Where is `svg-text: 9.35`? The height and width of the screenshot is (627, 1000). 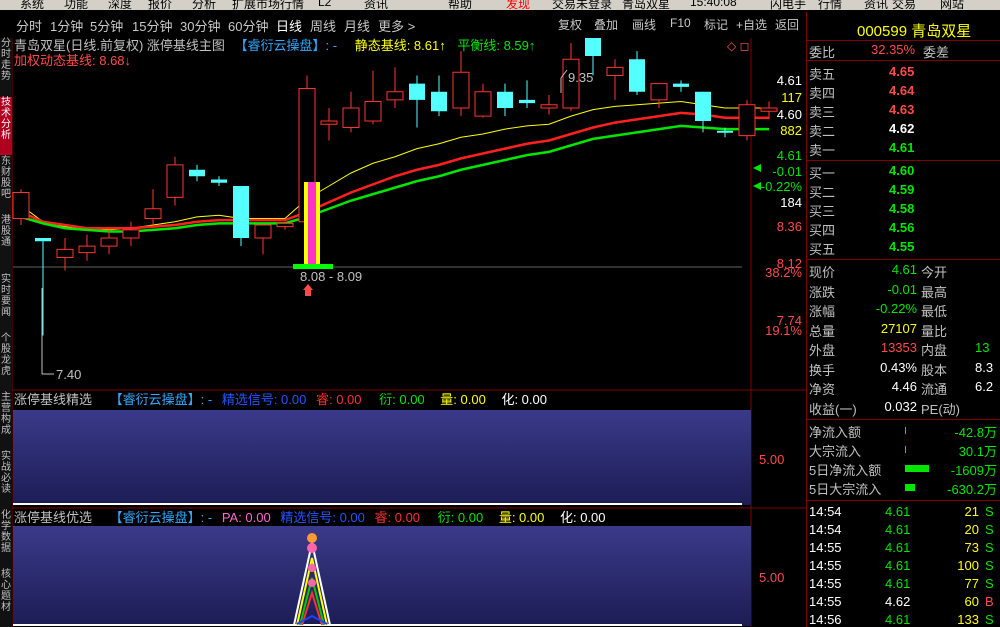 svg-text: 9.35 is located at coordinates (580, 77).